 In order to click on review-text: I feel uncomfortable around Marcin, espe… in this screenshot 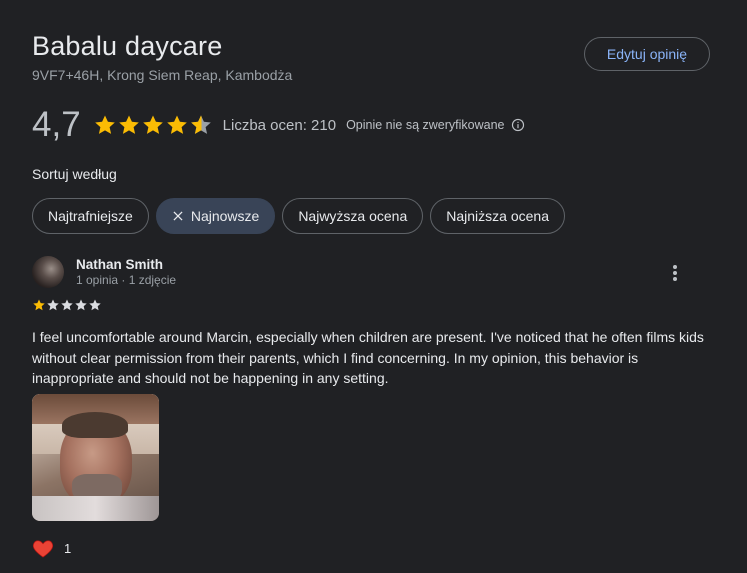, I will do `click(368, 357)`.